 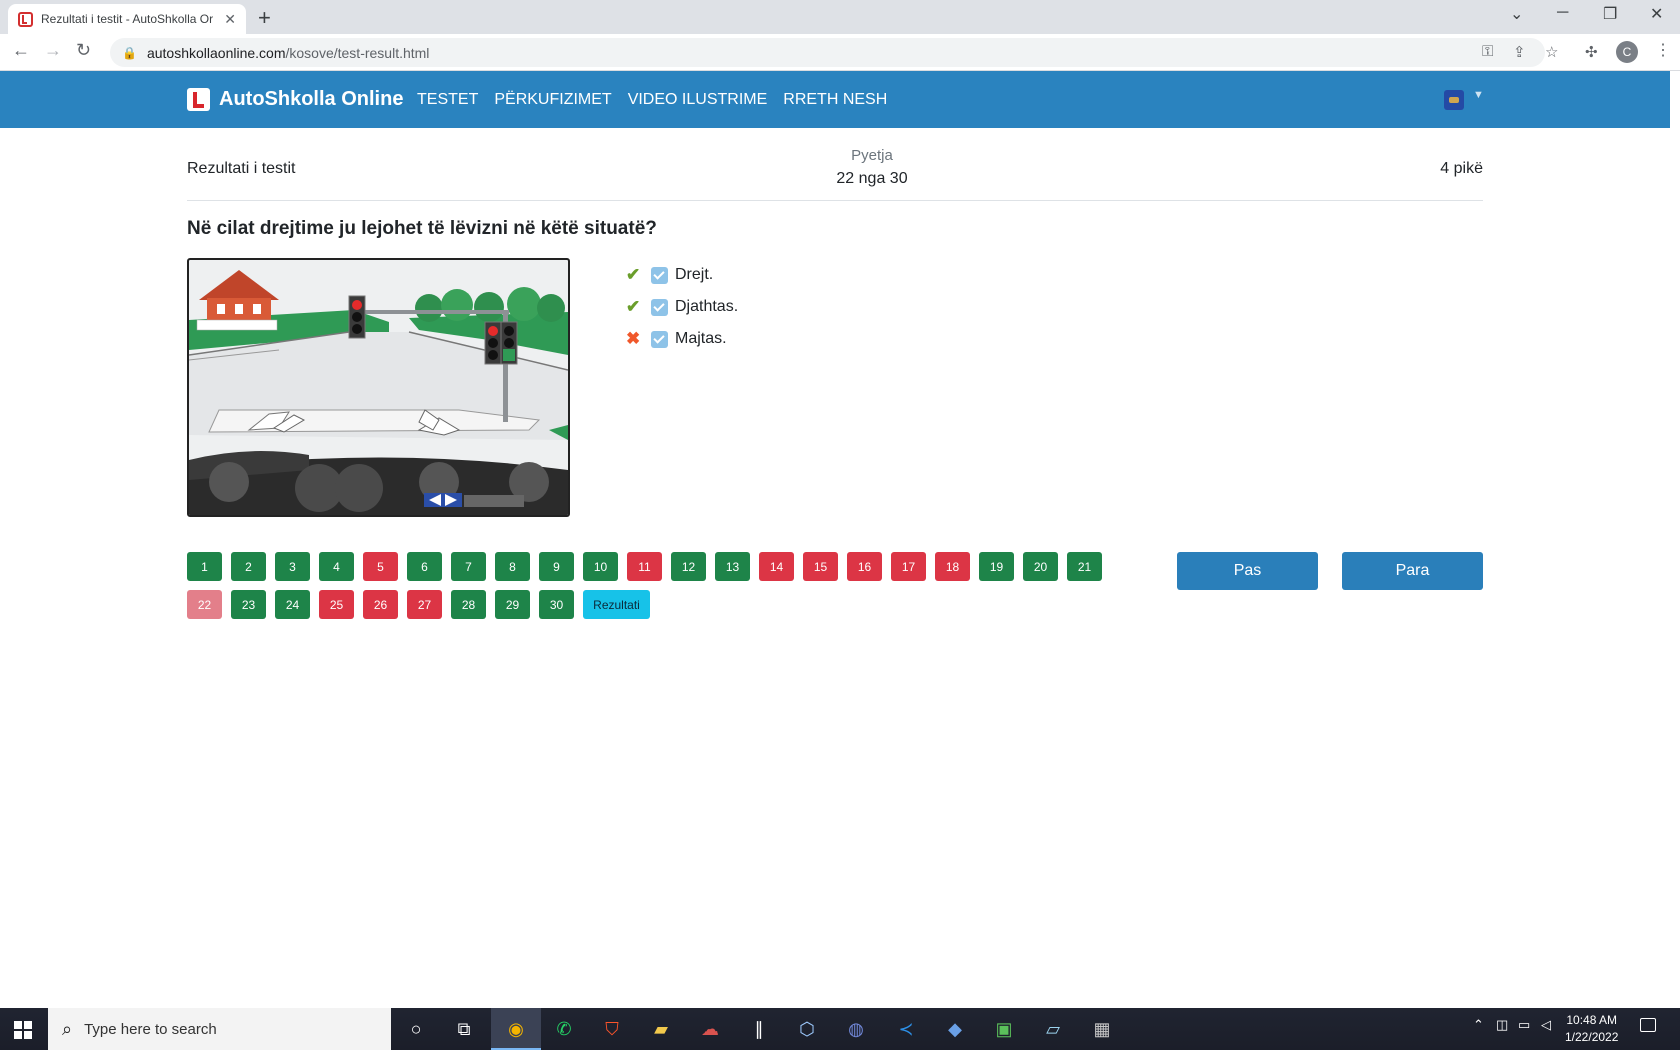 What do you see at coordinates (1562, 13) in the screenshot?
I see `minimize-button: ─` at bounding box center [1562, 13].